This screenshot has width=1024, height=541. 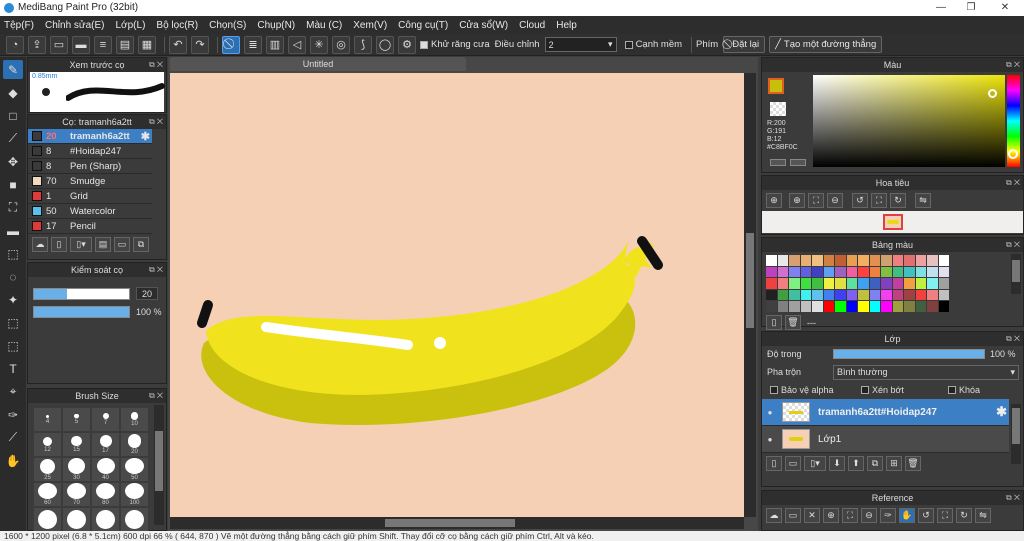 What do you see at coordinates (770, 412) in the screenshot?
I see `eye-icon: ●` at bounding box center [770, 412].